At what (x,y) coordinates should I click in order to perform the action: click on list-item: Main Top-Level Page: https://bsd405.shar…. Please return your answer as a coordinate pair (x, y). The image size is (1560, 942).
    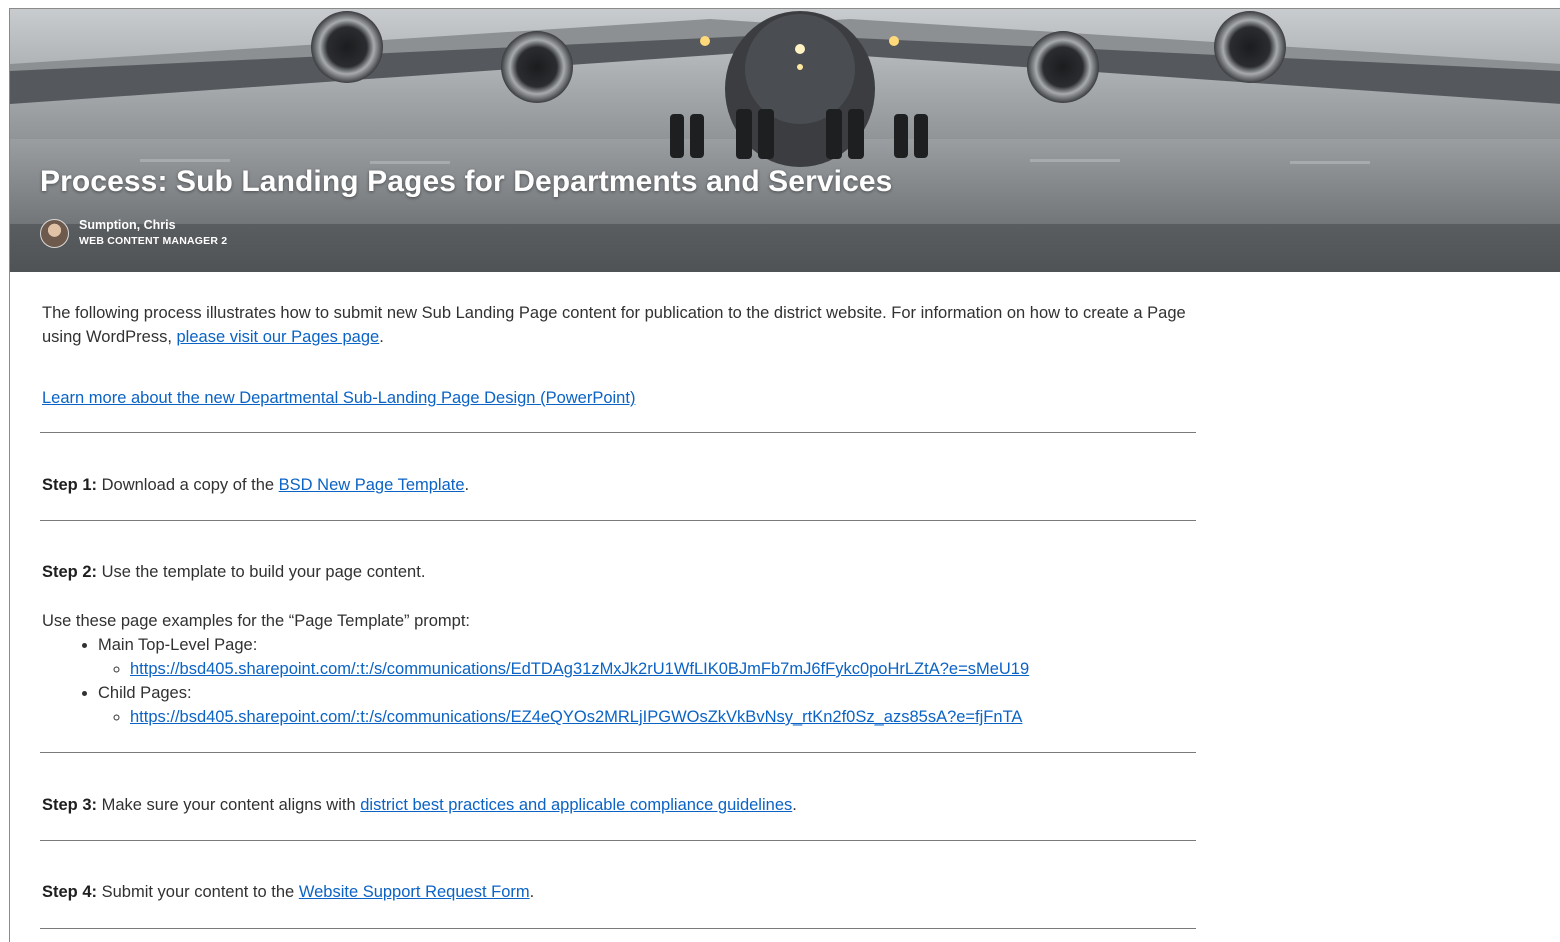
    Looking at the image, I should click on (563, 657).